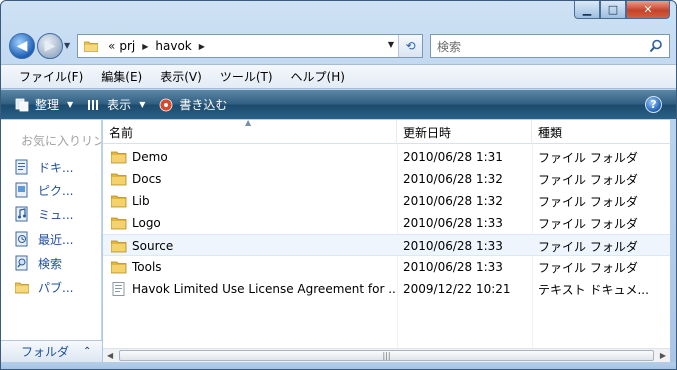 This screenshot has width=677, height=370. Describe the element at coordinates (94, 105) in the screenshot. I see `views-icon` at that location.